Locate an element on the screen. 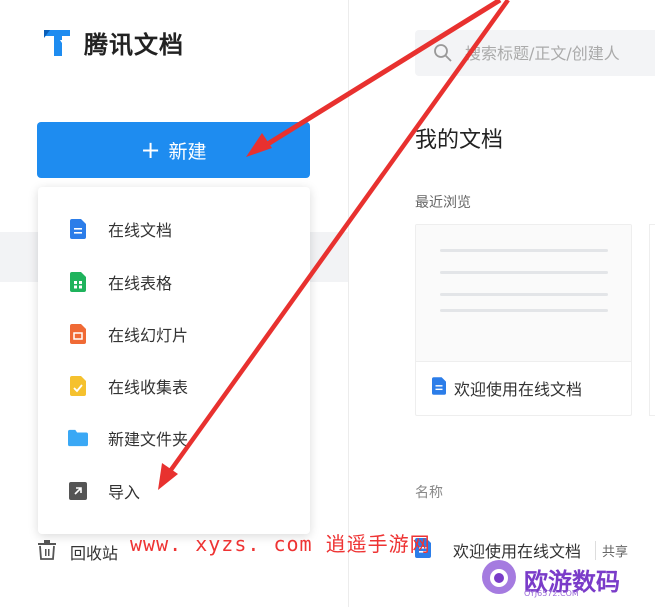 The height and width of the screenshot is (607, 655). menu-item-label: 在线表格 is located at coordinates (140, 283).